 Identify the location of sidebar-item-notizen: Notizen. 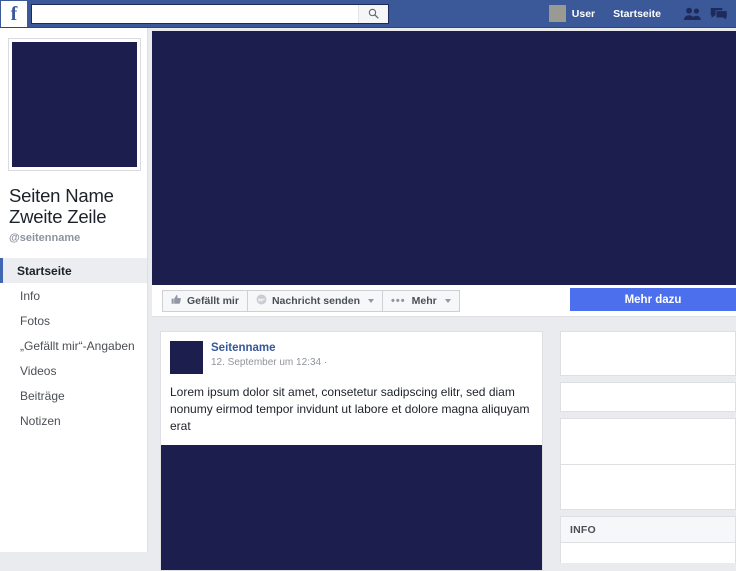
(73, 420).